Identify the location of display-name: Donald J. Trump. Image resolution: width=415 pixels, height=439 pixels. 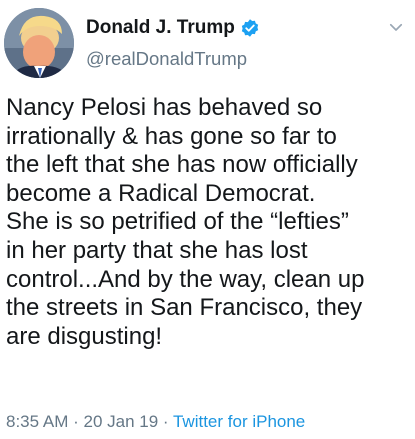
(160, 28).